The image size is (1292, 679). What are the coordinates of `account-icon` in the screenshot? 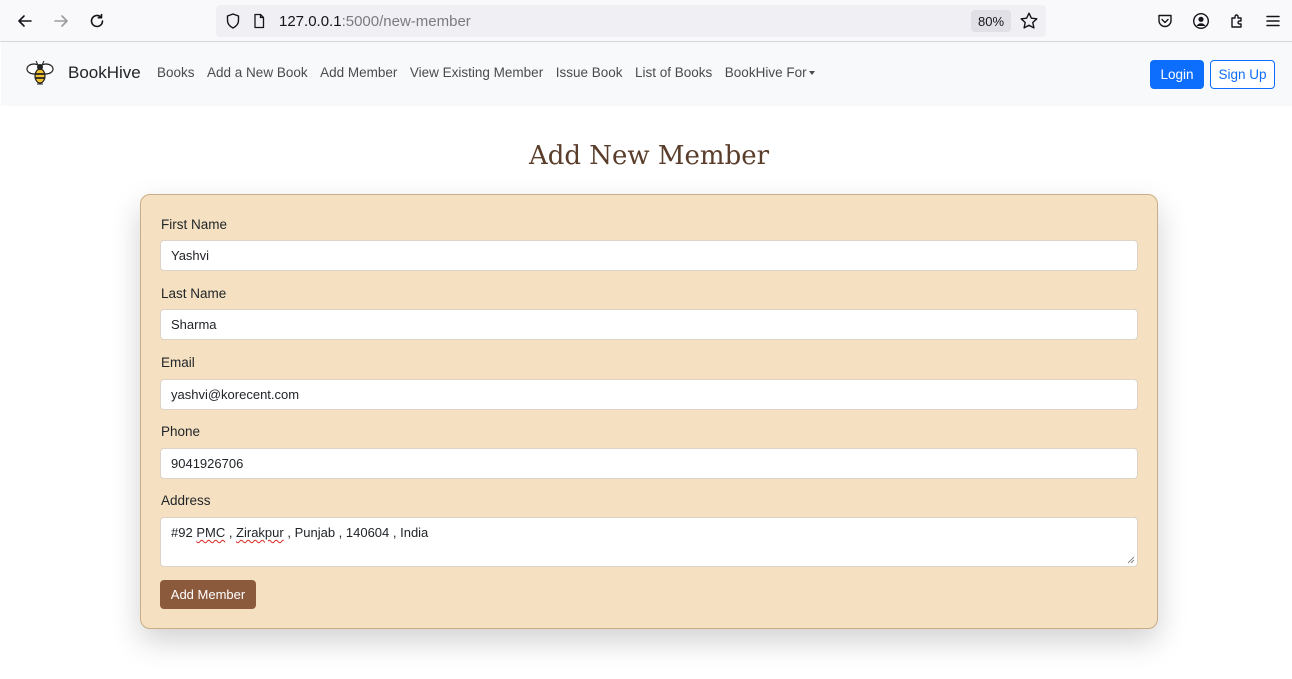 It's located at (1201, 21).